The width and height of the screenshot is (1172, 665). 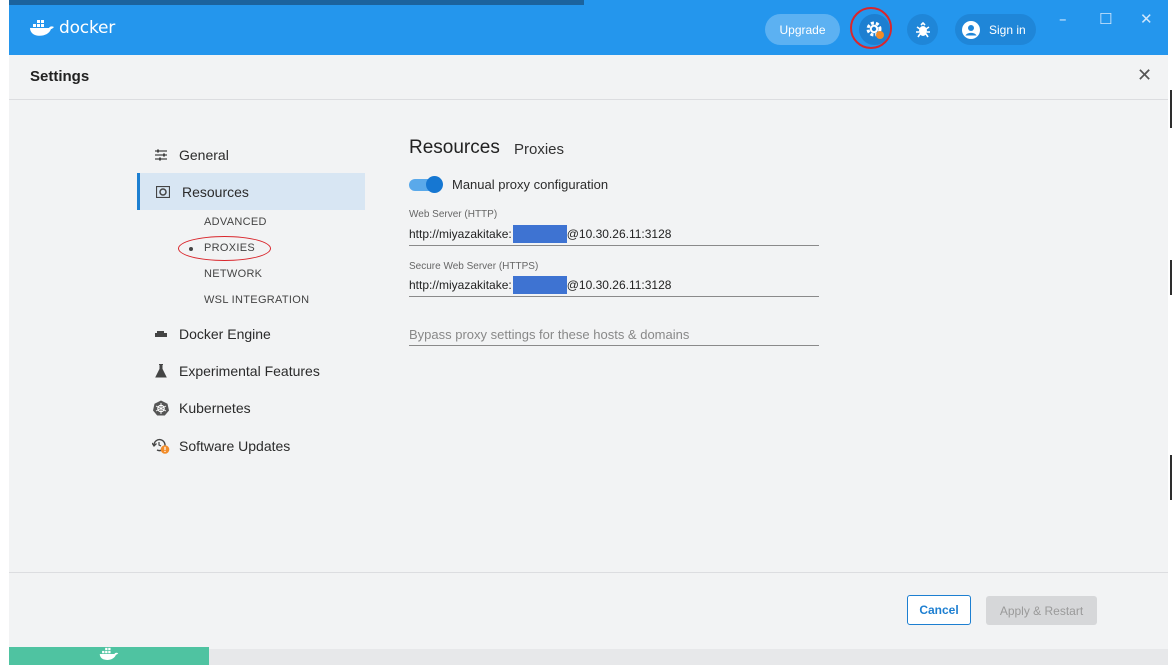 I want to click on manual-proxy-toggle, so click(x=426, y=184).